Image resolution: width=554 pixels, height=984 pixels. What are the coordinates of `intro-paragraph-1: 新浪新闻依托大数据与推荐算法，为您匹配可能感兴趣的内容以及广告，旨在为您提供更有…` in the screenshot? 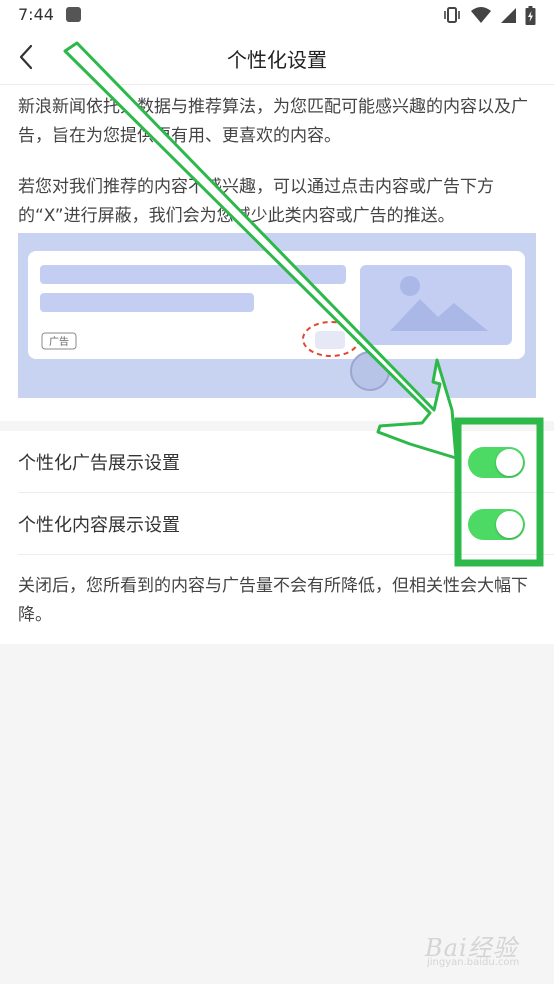 It's located at (273, 121).